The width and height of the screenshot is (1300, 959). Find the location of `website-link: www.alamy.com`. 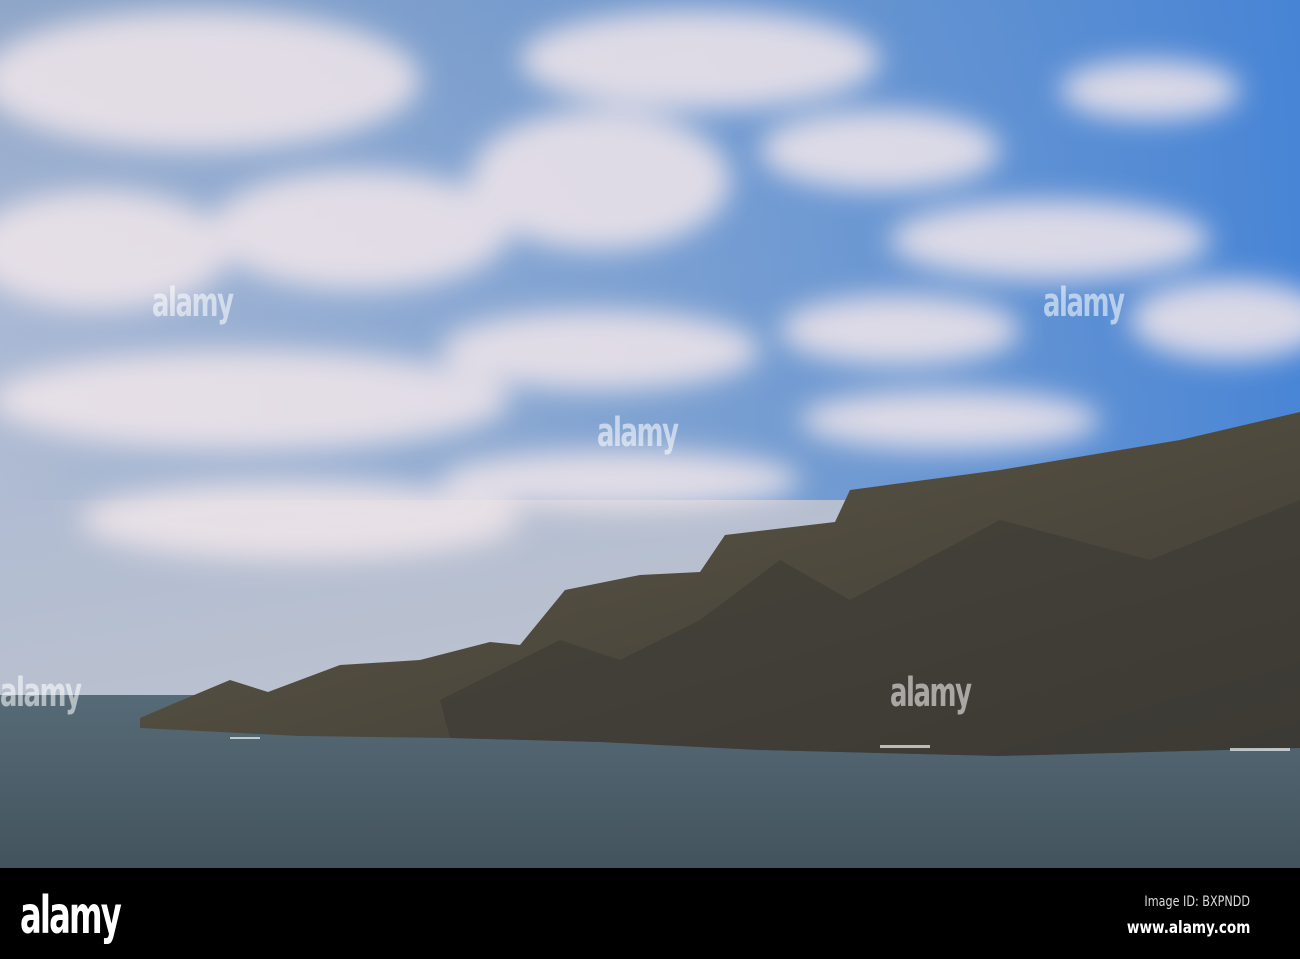

website-link: www.alamy.com is located at coordinates (1188, 928).